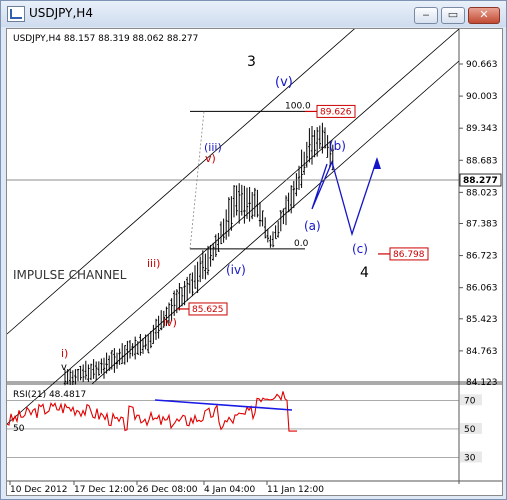 The image size is (507, 500). I want to click on wave-c-label: (c), so click(360, 249).